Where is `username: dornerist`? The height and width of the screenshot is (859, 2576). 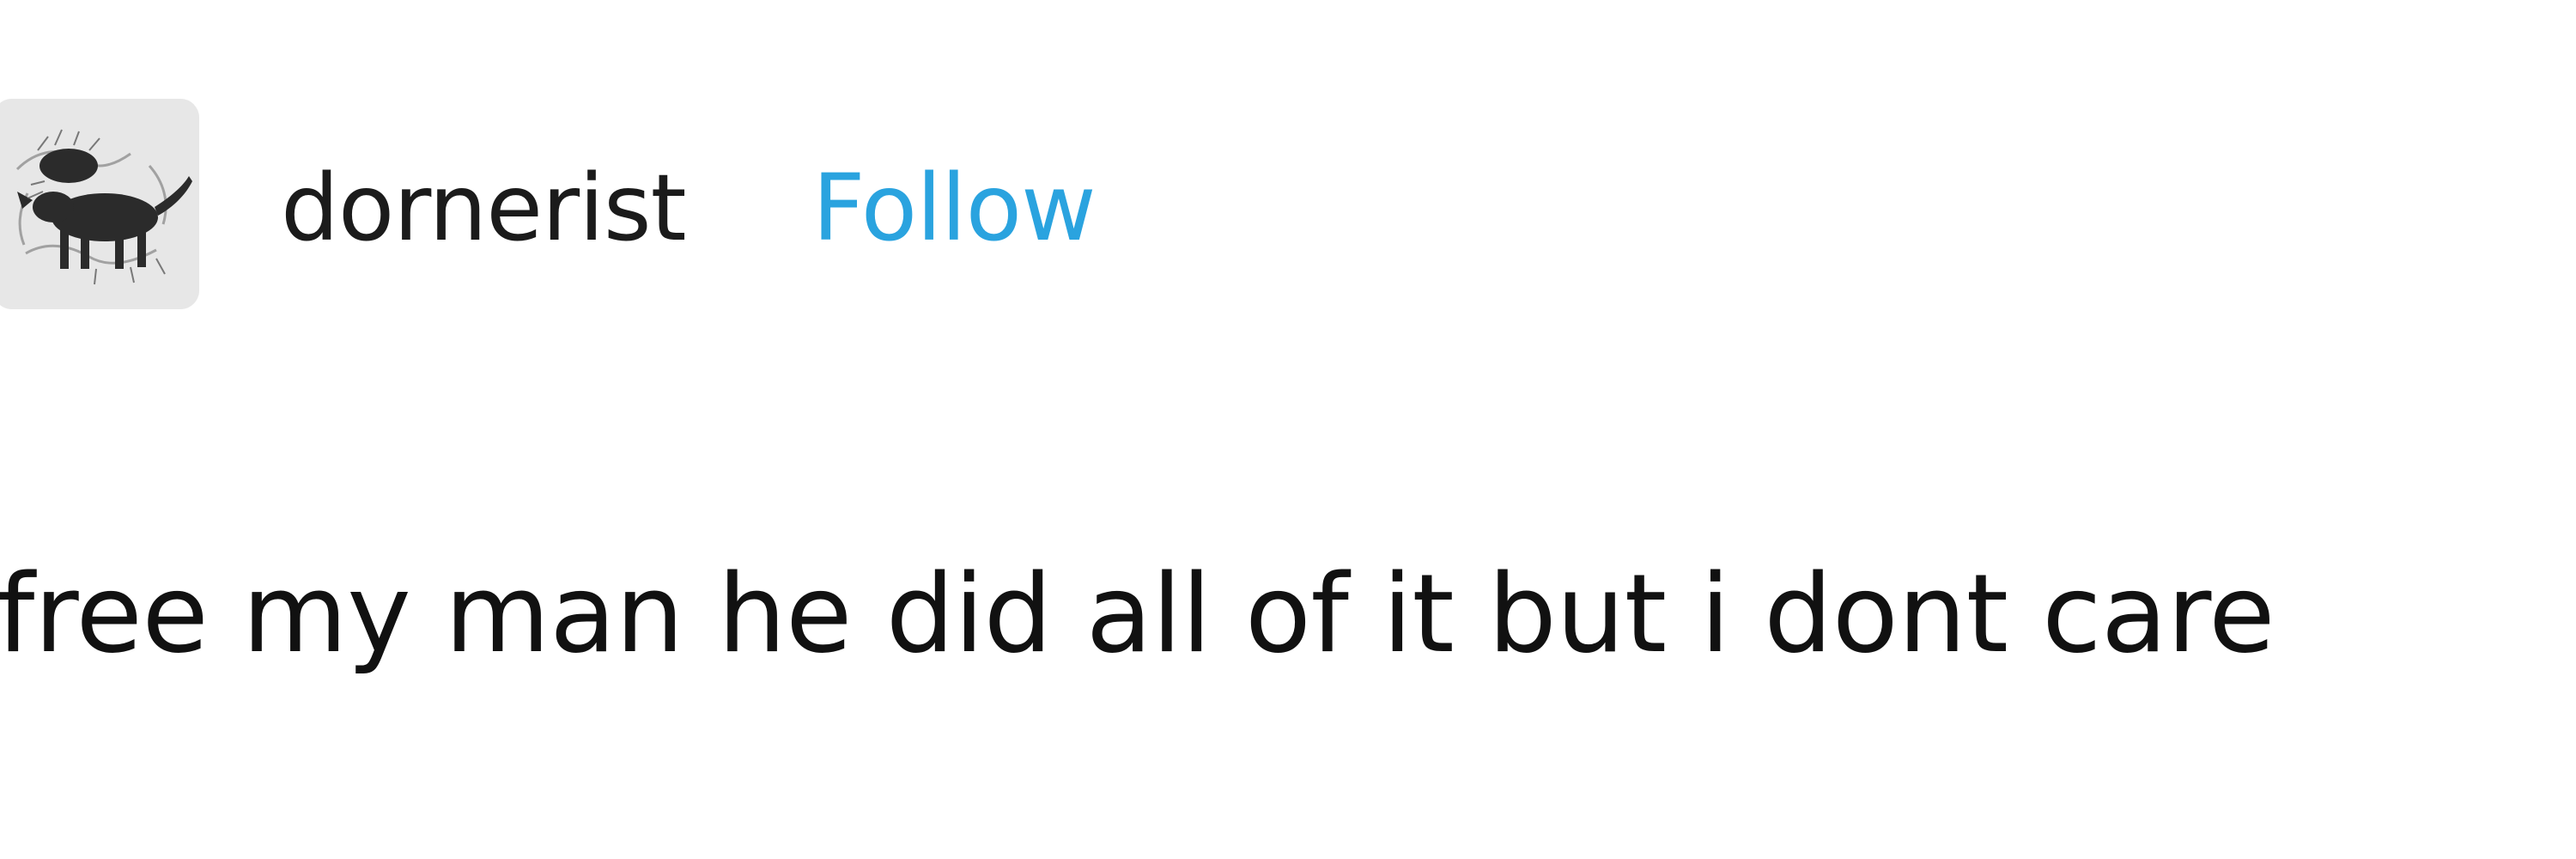 username: dornerist is located at coordinates (484, 209).